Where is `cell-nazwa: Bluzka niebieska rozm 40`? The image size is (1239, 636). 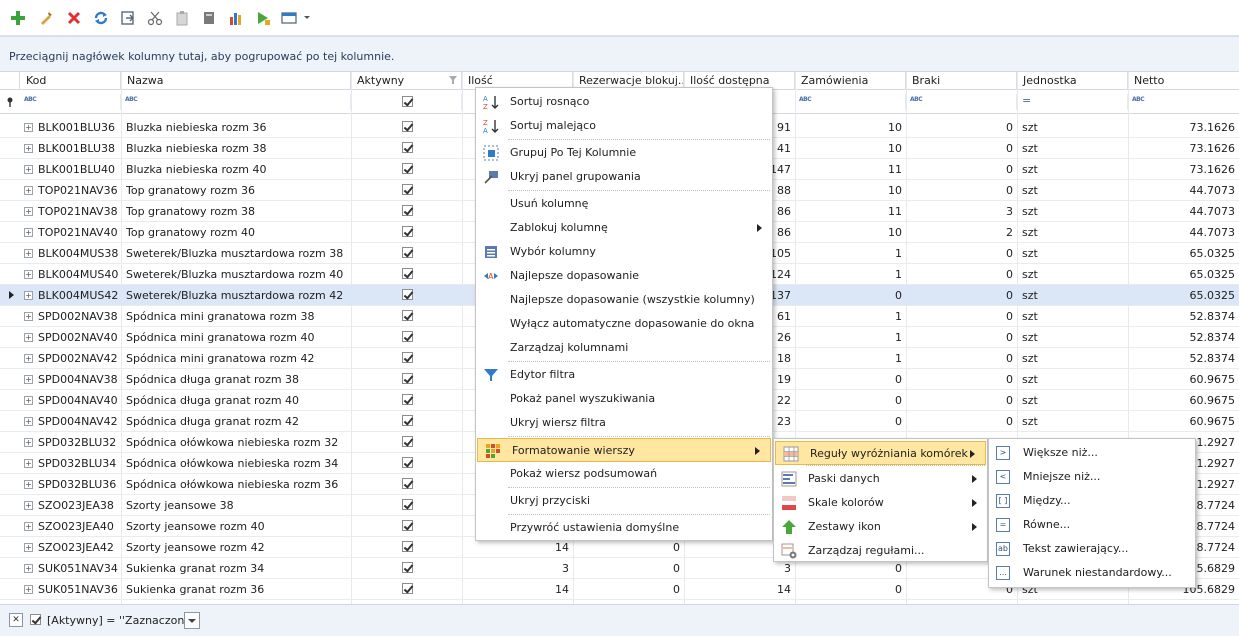
cell-nazwa: Bluzka niebieska rozm 40 is located at coordinates (238, 169).